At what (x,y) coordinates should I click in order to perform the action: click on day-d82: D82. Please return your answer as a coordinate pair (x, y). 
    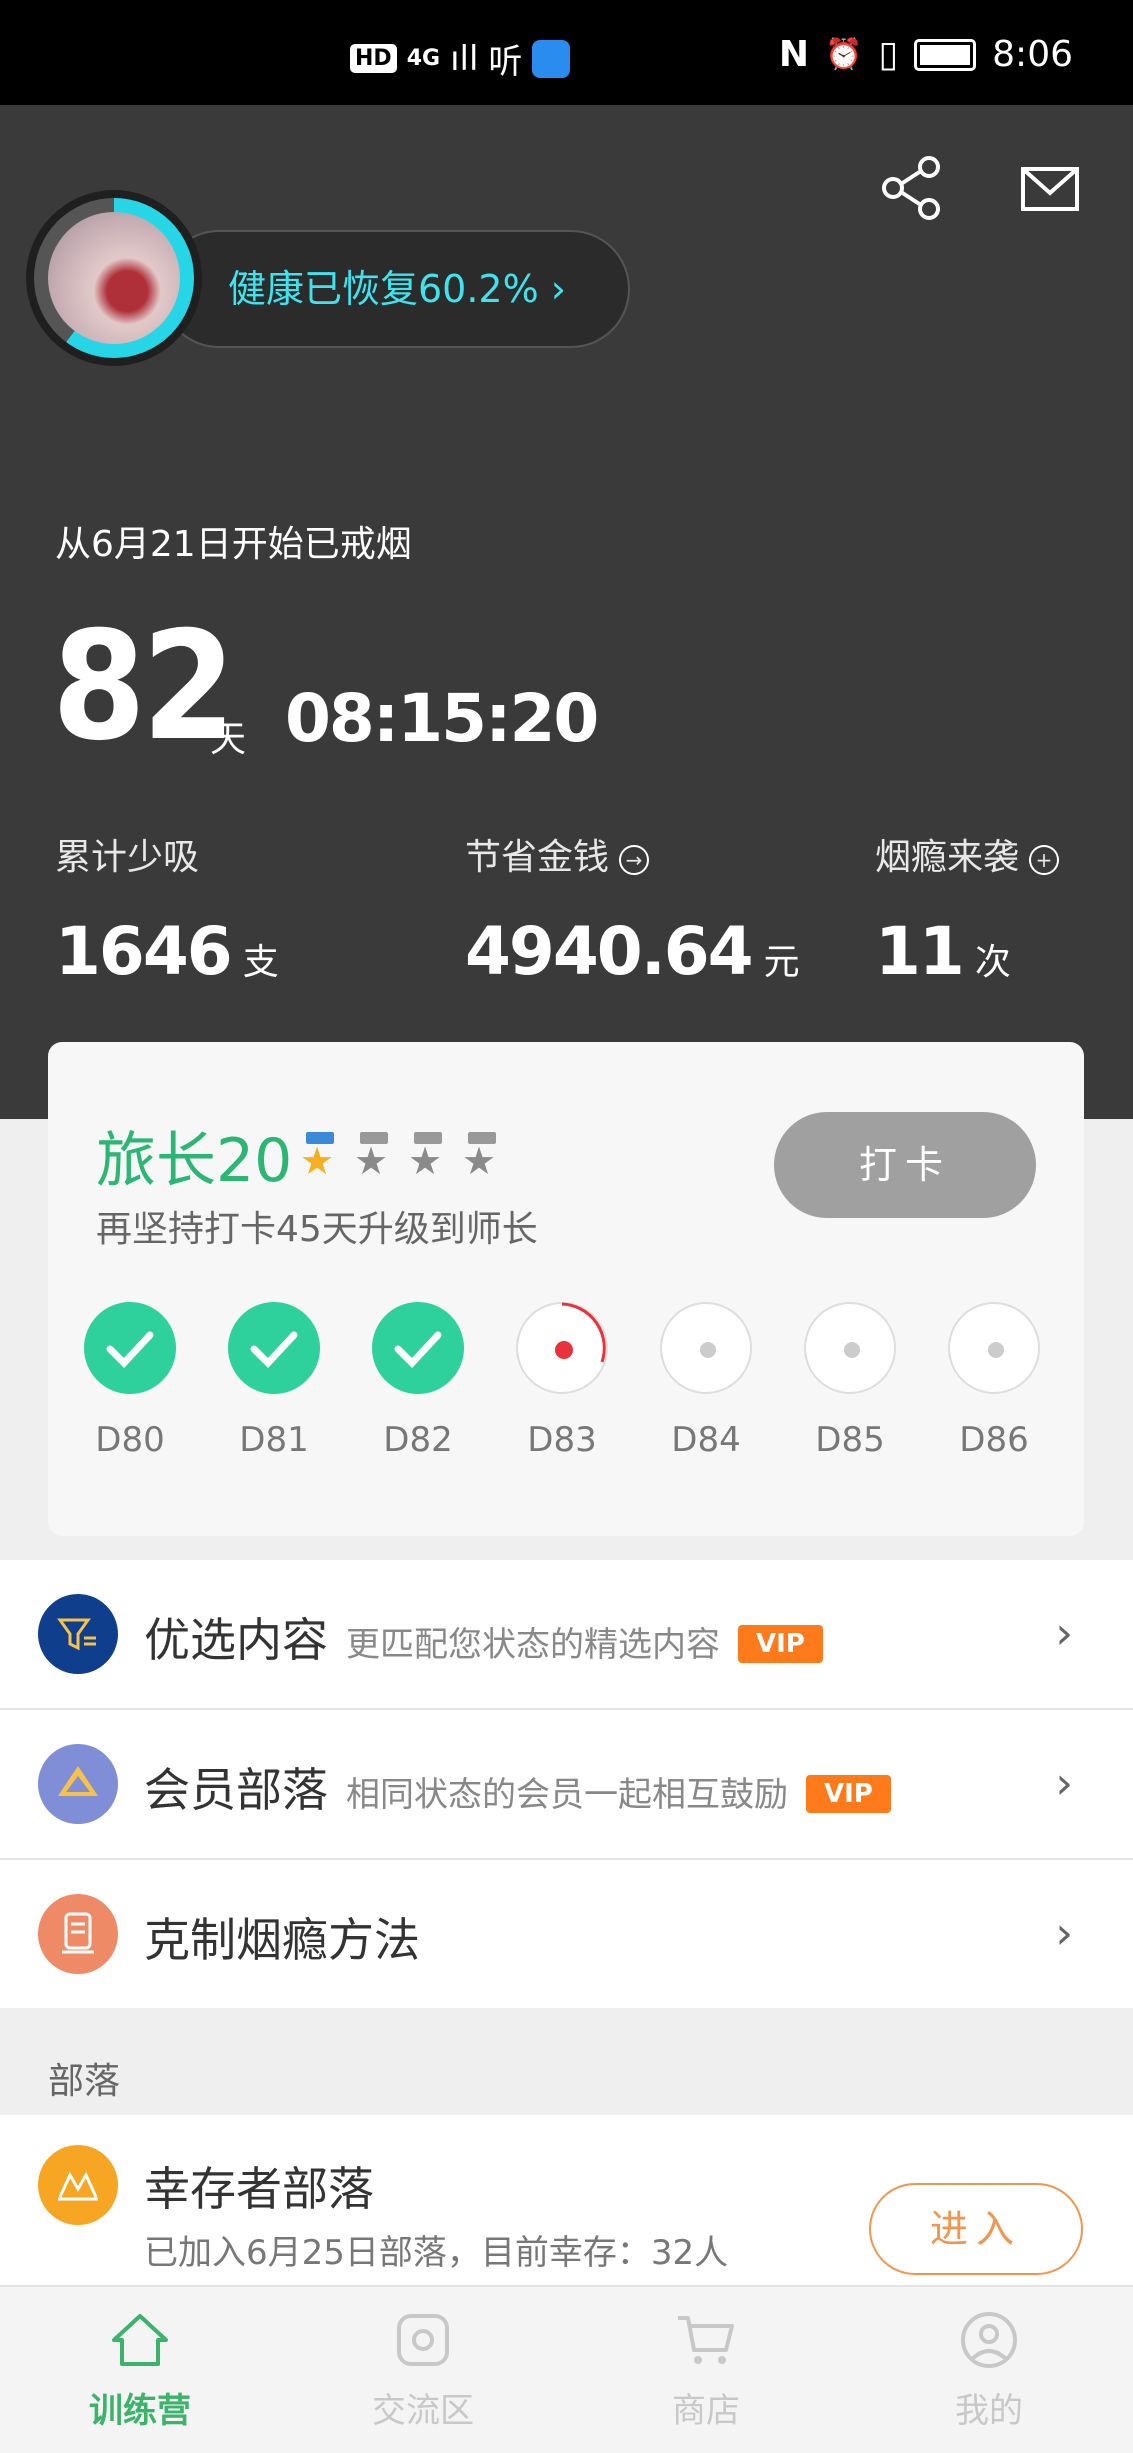
    Looking at the image, I should click on (418, 1381).